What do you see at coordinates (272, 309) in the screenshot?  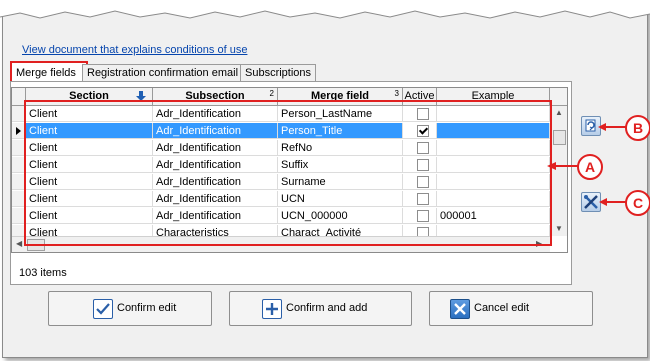 I see `plus-icon` at bounding box center [272, 309].